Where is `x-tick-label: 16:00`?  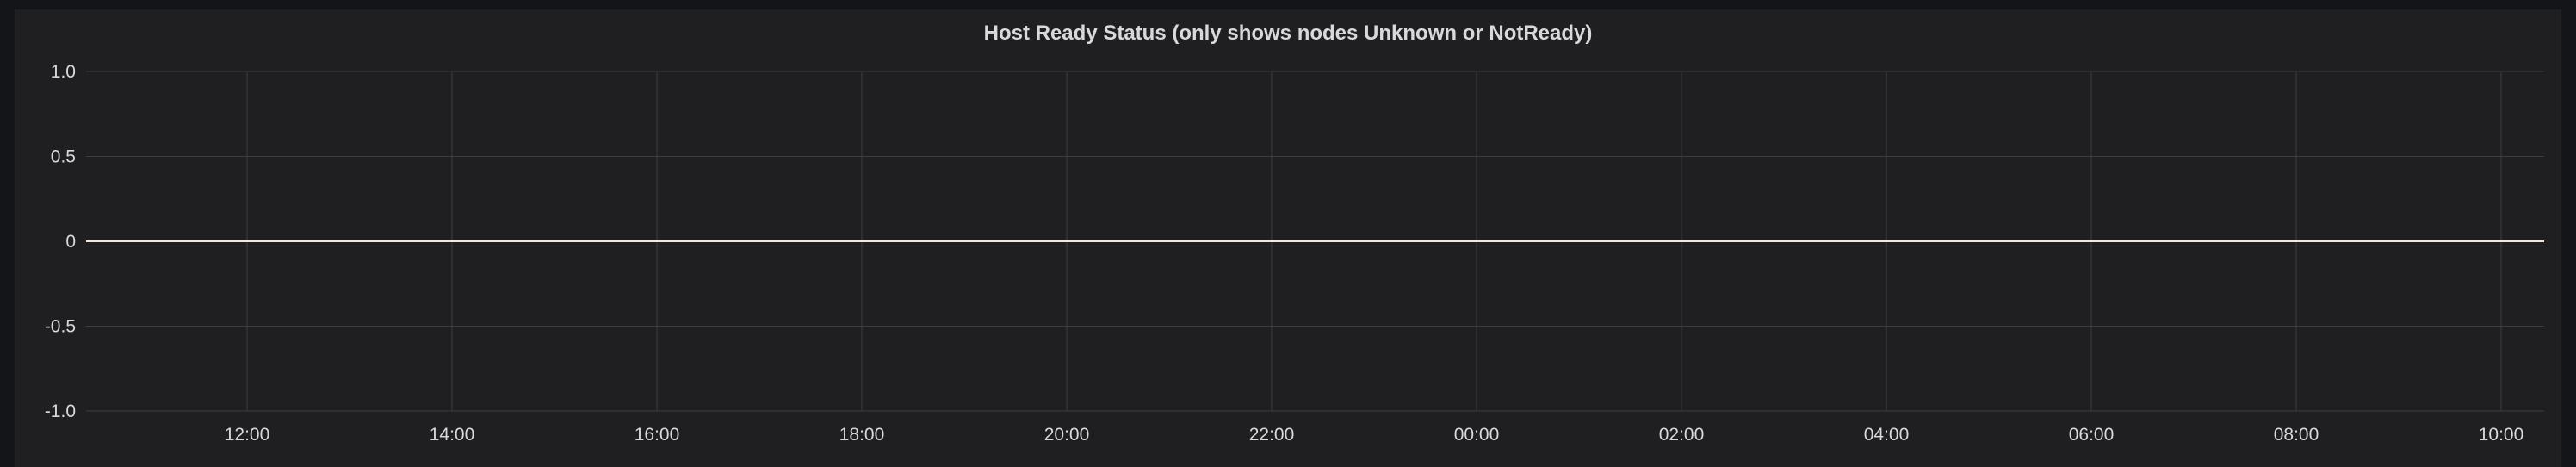 x-tick-label: 16:00 is located at coordinates (657, 435).